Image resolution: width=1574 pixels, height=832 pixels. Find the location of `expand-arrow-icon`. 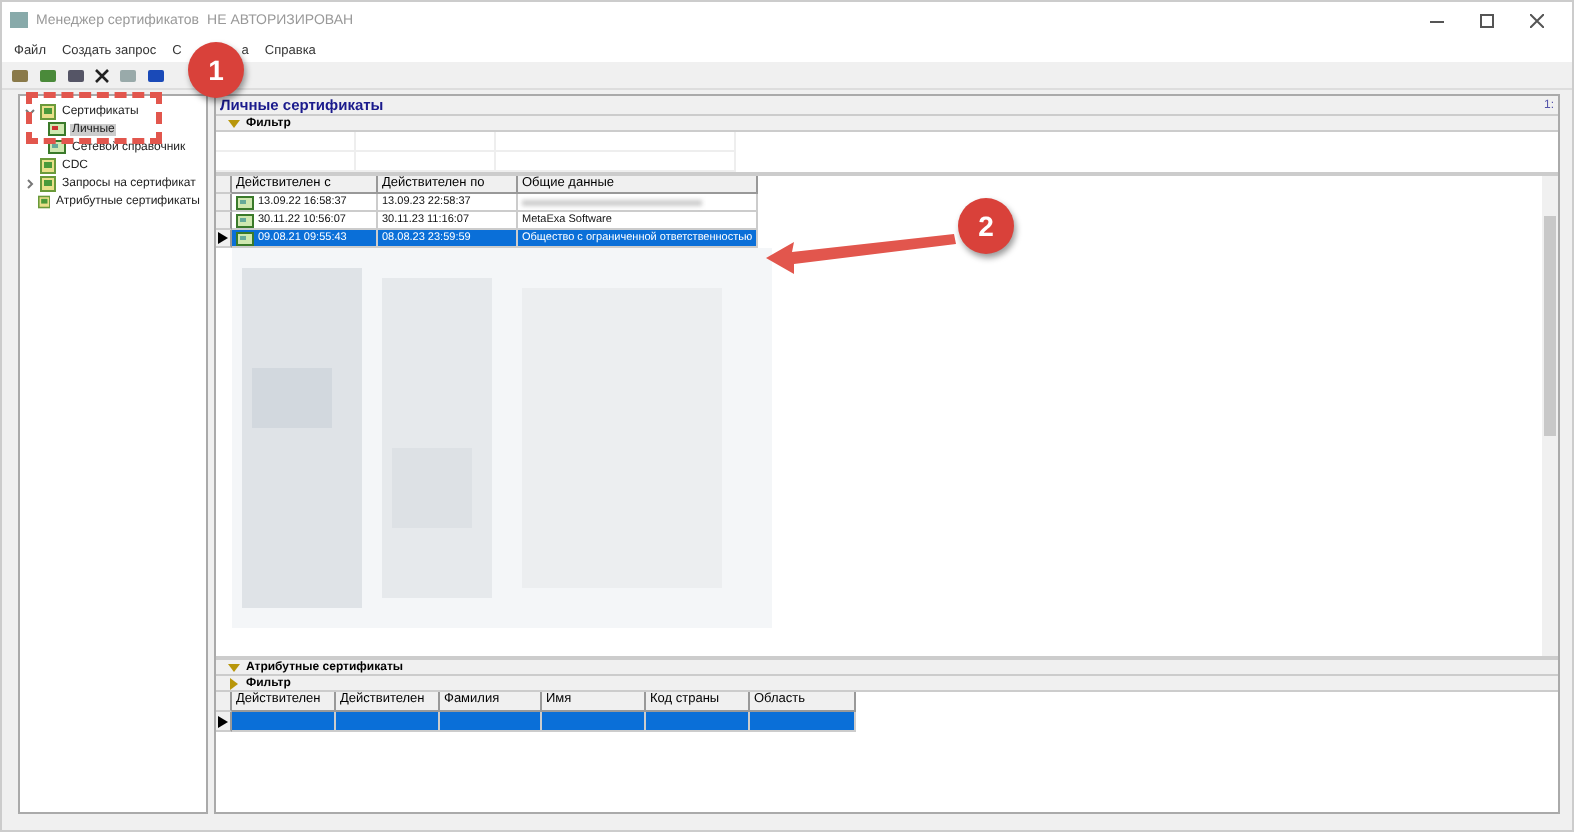

expand-arrow-icon is located at coordinates (234, 683).